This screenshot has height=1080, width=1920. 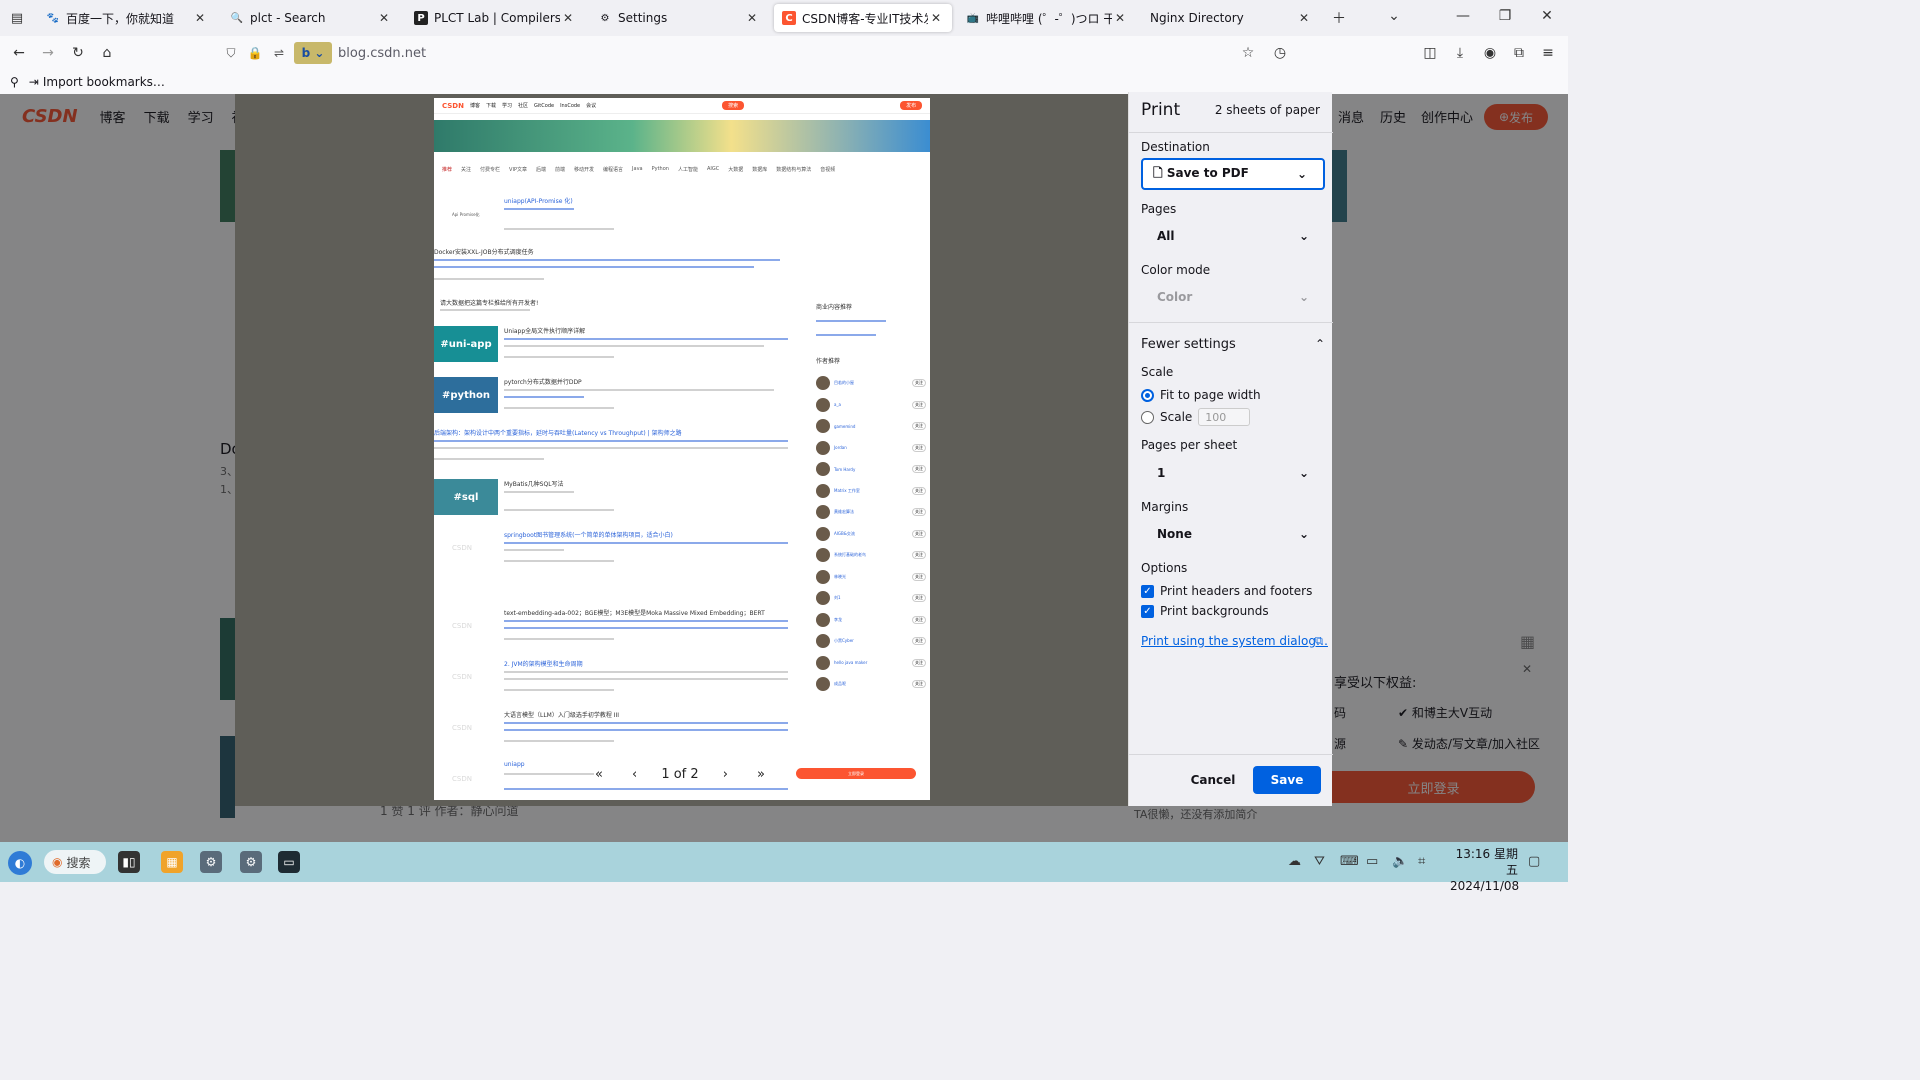 What do you see at coordinates (1430, 53) in the screenshot?
I see `pocket-icon: ◫` at bounding box center [1430, 53].